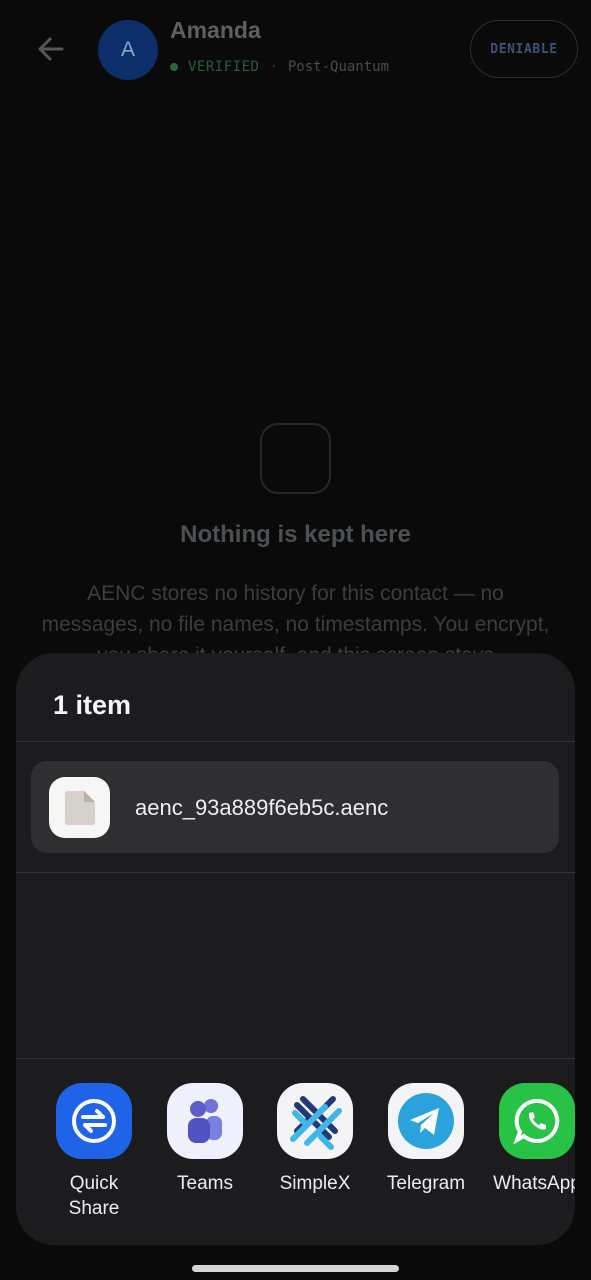 The height and width of the screenshot is (1280, 591). Describe the element at coordinates (524, 49) in the screenshot. I see `deniable-mode-button: DENIABLE` at that location.